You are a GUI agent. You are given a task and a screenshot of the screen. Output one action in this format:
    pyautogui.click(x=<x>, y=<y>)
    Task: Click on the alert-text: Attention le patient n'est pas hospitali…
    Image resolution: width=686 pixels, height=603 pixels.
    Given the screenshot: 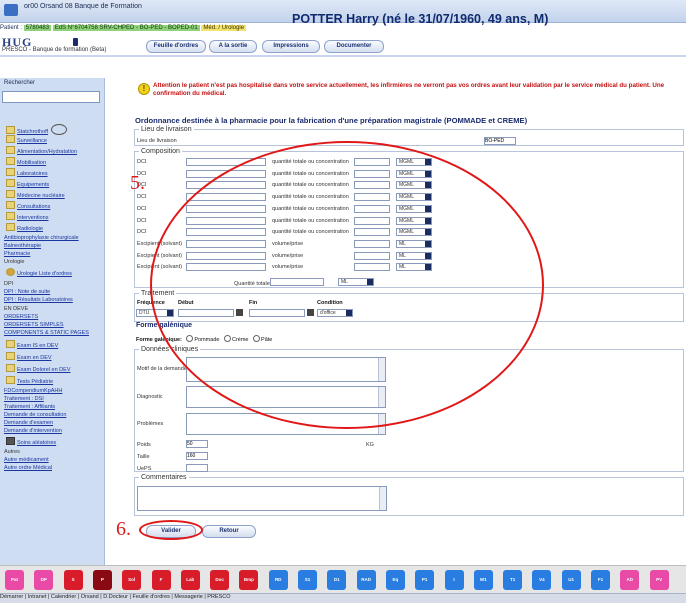 What is the action you would take?
    pyautogui.click(x=409, y=89)
    